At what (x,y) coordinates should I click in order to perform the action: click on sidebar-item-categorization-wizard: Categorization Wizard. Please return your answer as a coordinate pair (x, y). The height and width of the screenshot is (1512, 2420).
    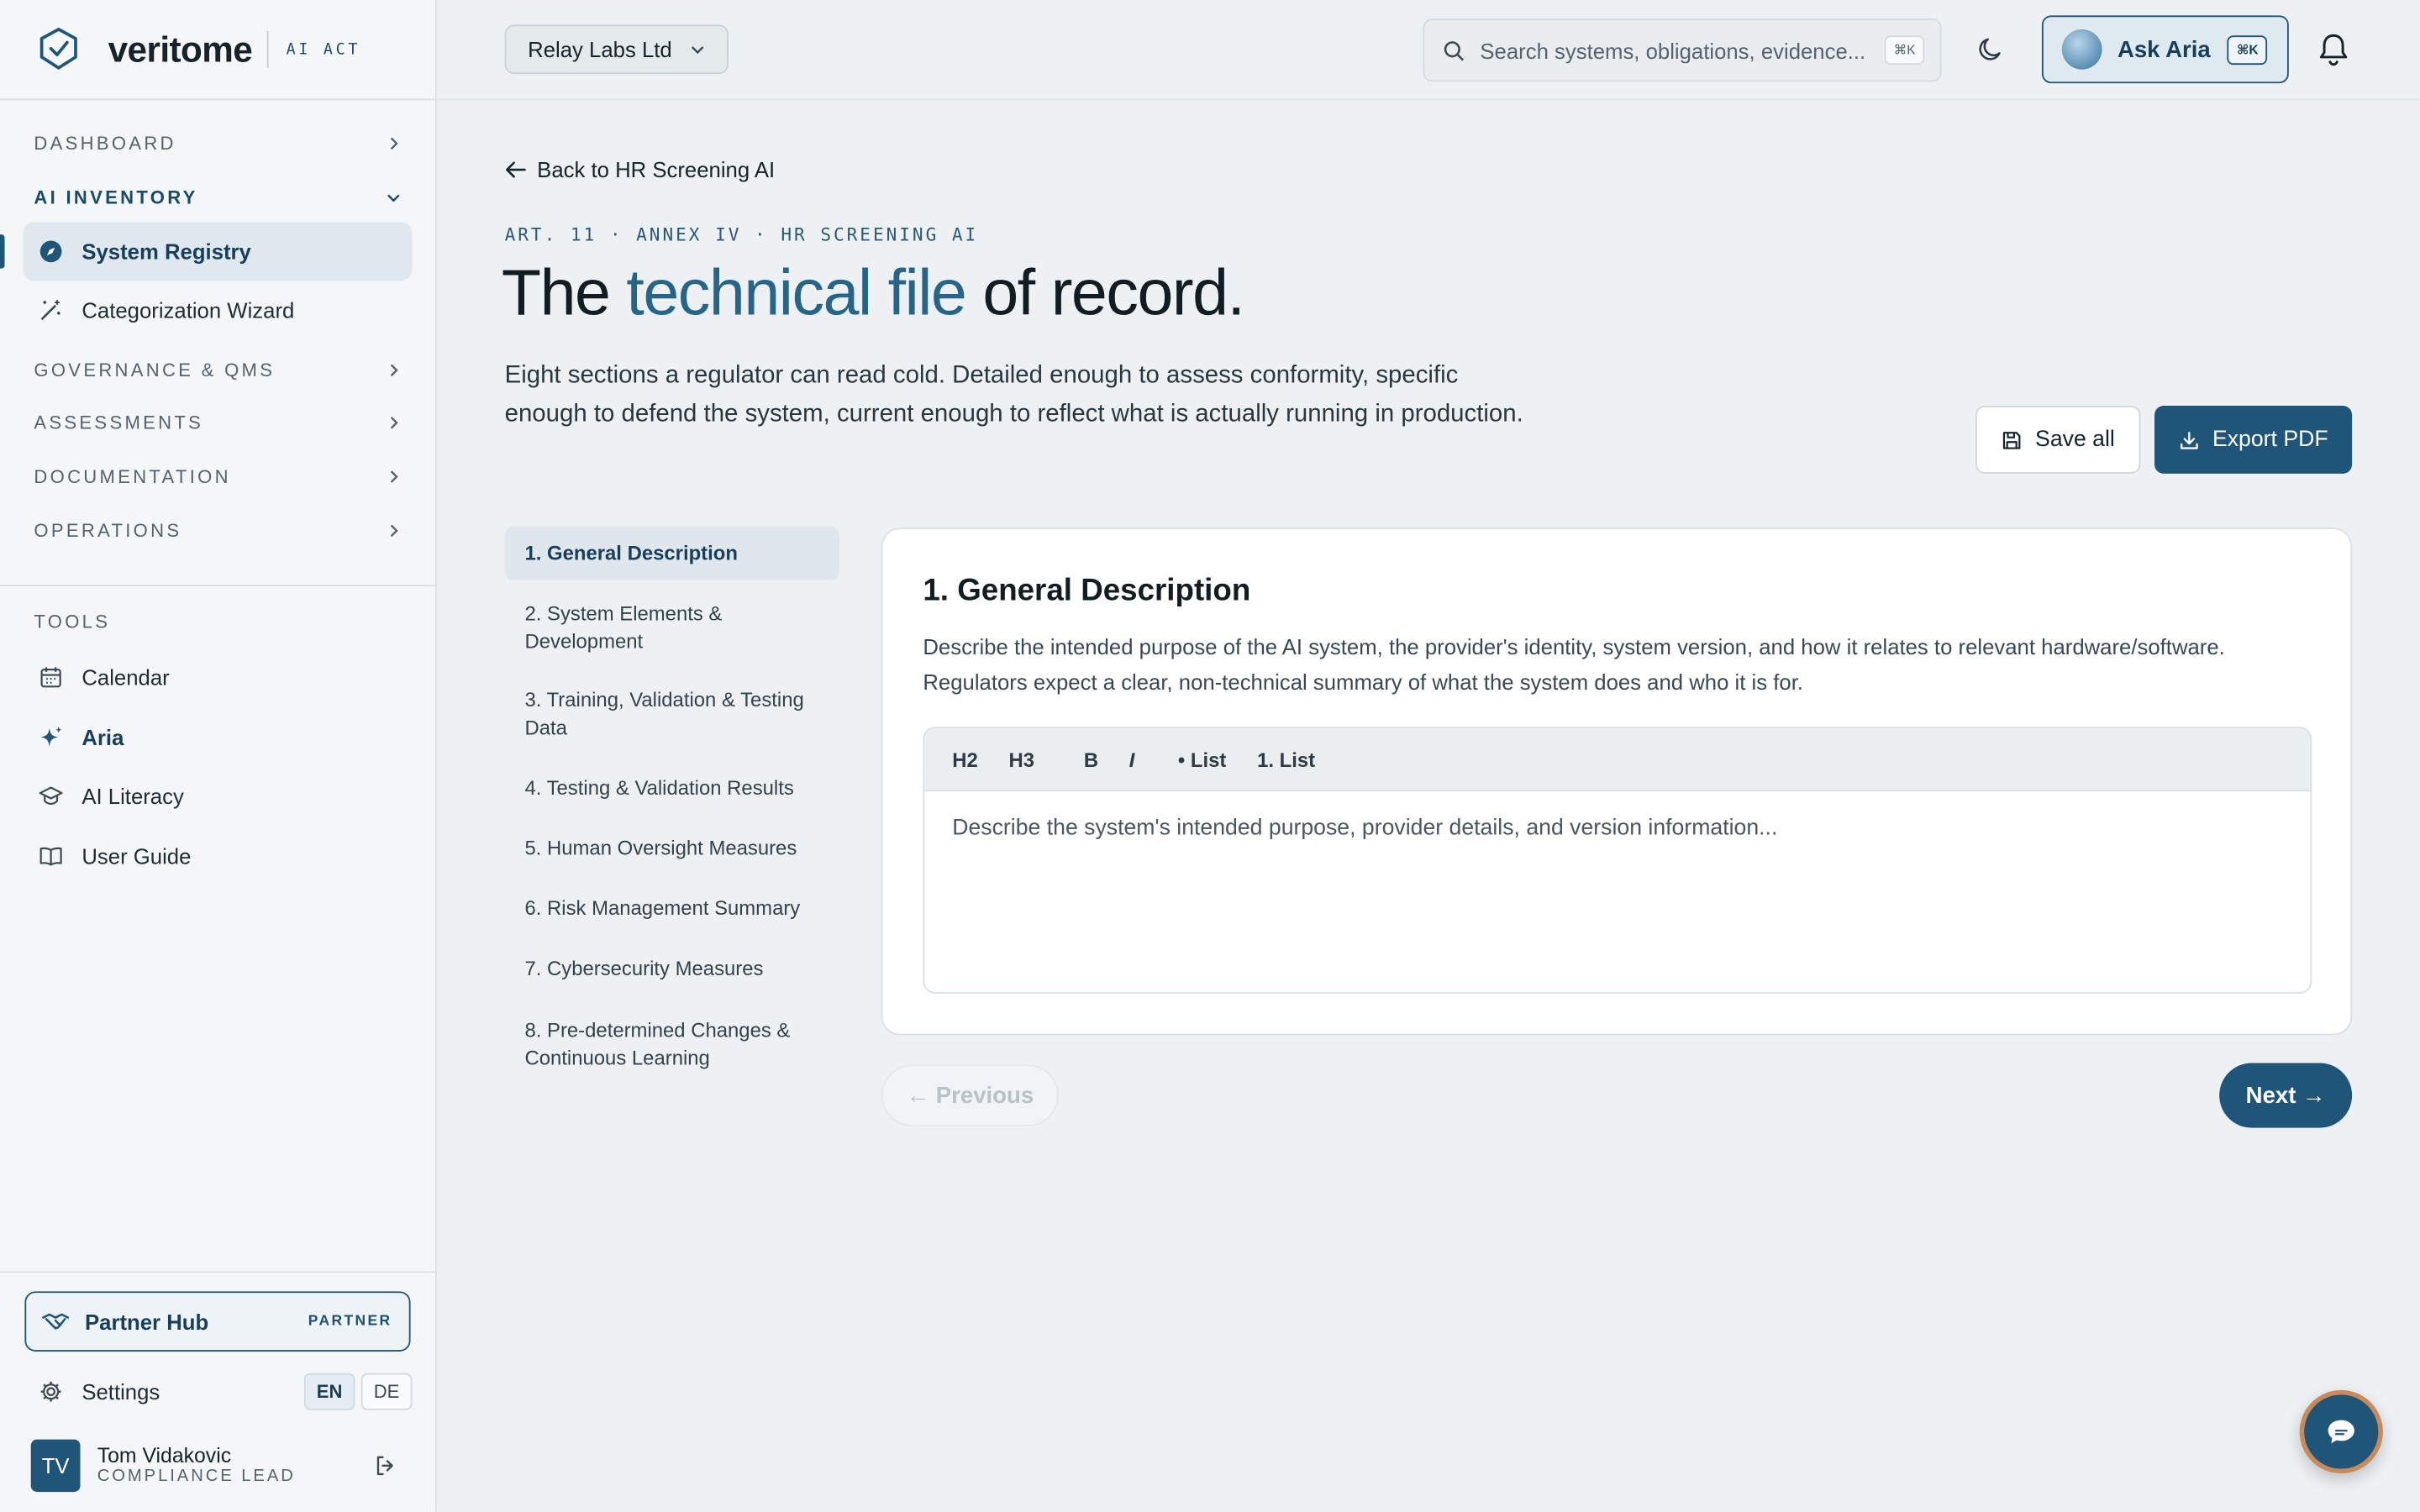
    Looking at the image, I should click on (218, 310).